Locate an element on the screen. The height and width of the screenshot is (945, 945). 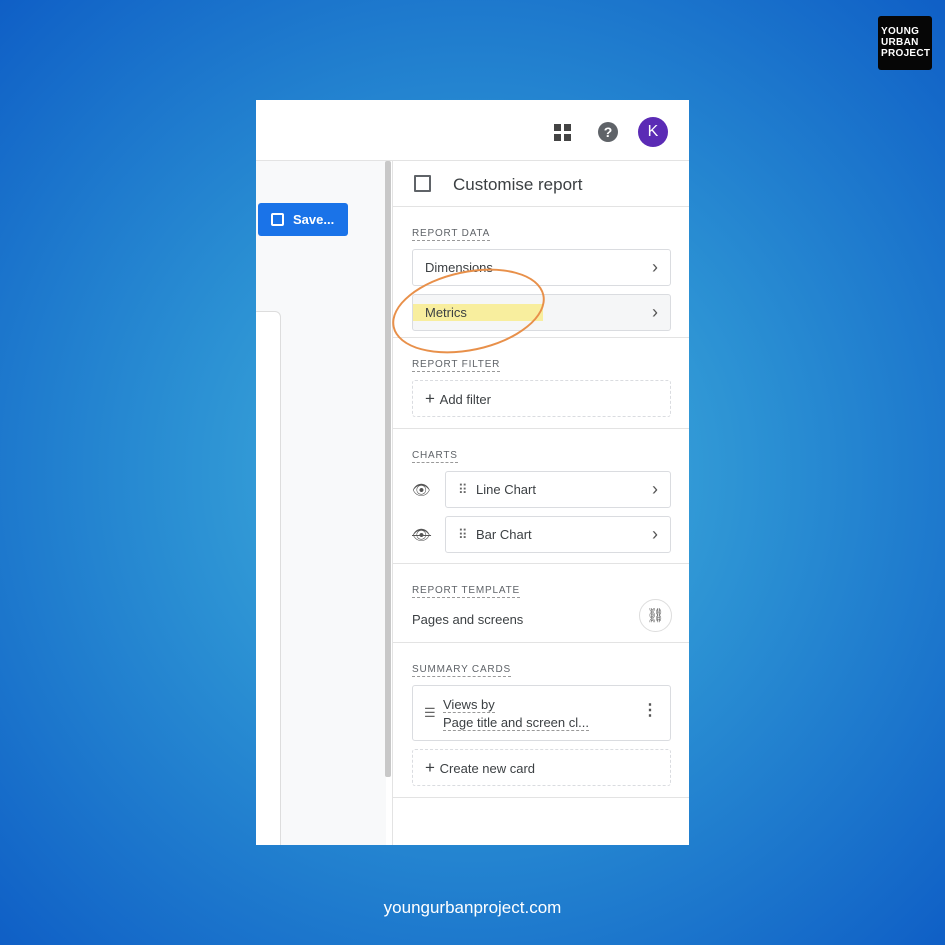
help-icon: ? is located at coordinates (608, 132).